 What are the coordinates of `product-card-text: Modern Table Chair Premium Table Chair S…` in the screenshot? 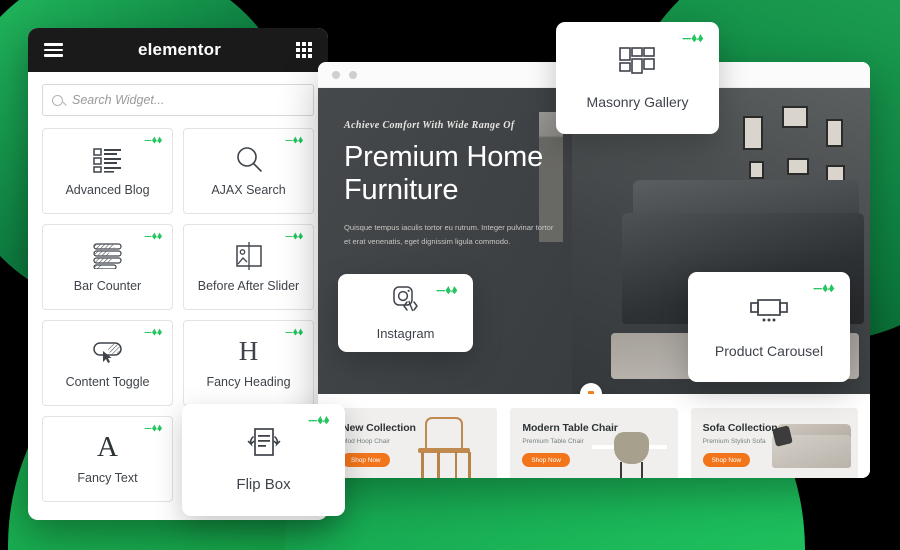 It's located at (570, 444).